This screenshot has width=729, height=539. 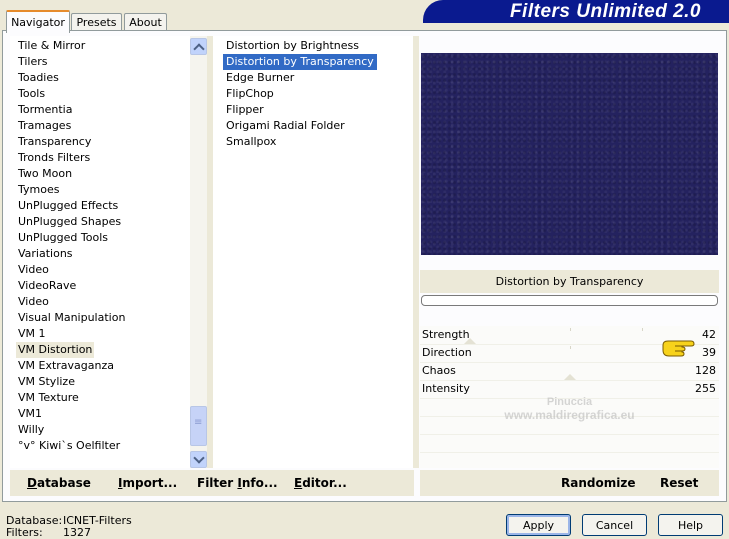 I want to click on splitter, so click(x=416, y=252).